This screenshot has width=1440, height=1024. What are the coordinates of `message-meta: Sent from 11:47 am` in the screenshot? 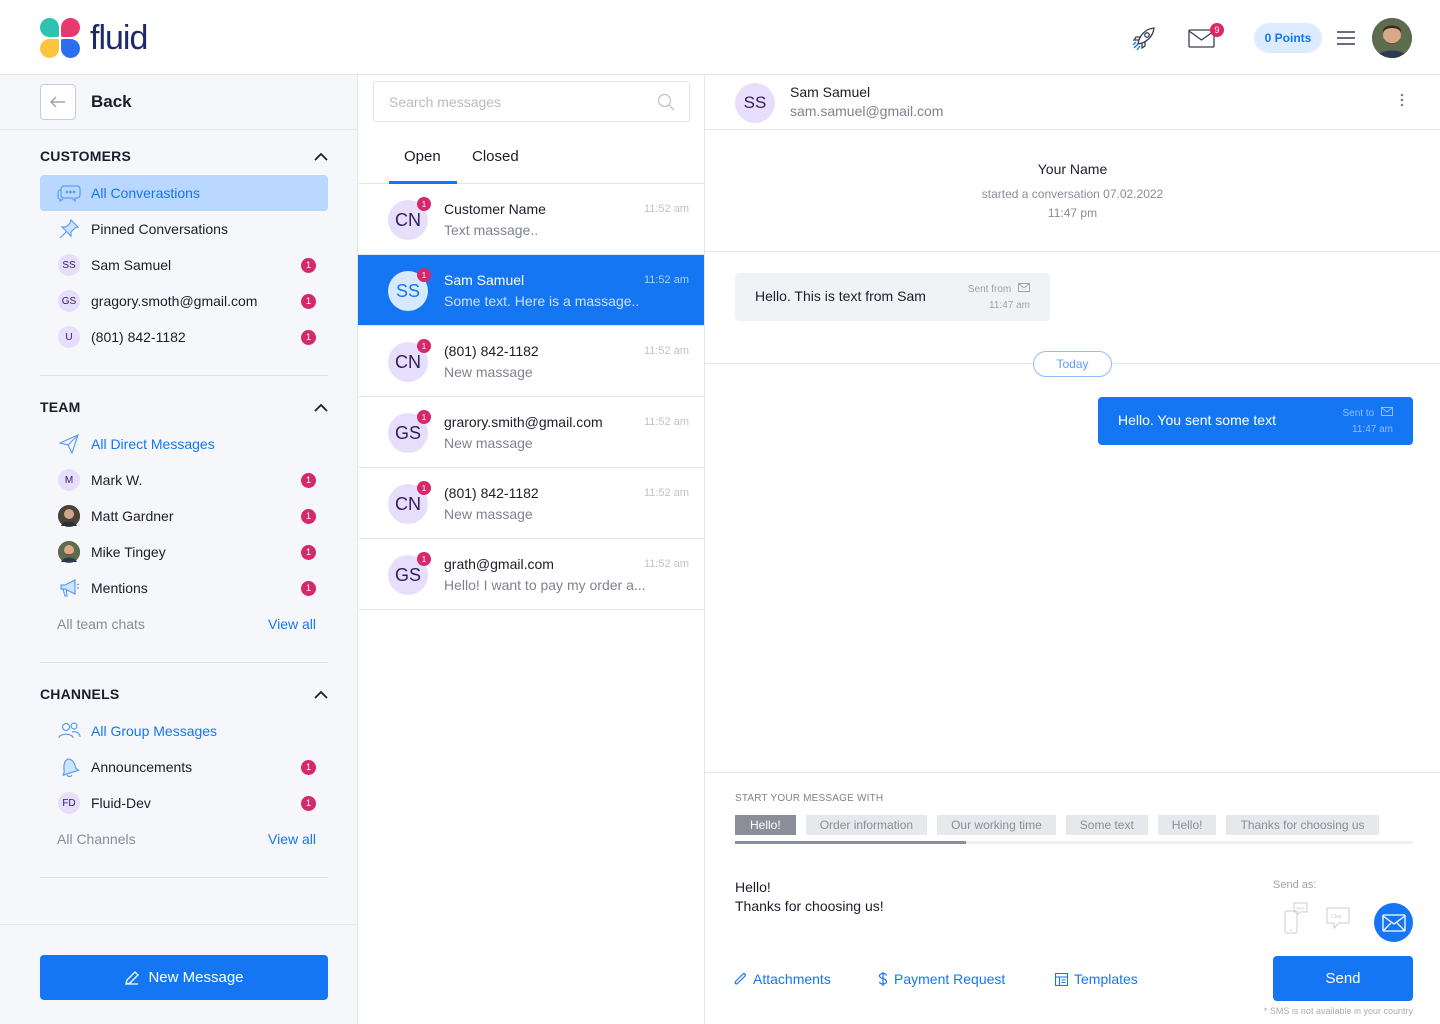 It's located at (999, 298).